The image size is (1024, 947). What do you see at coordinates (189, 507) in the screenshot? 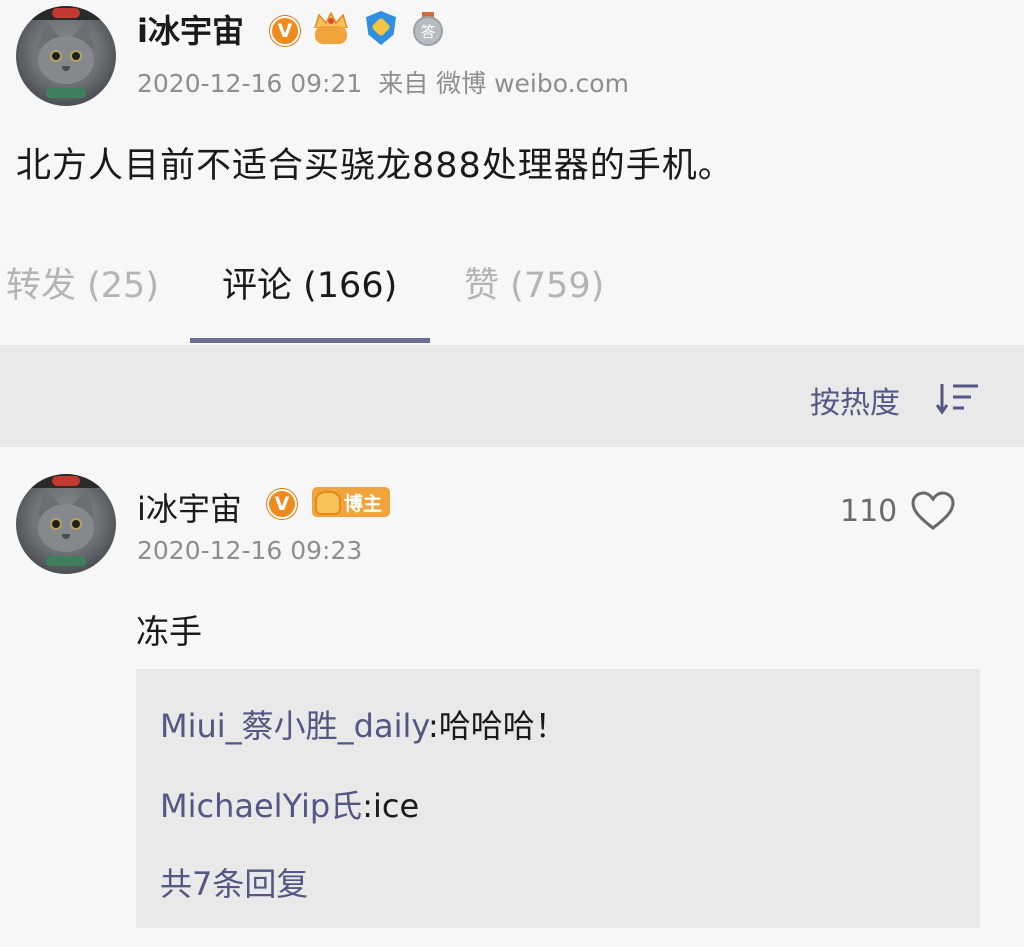
I see `comment-author-name: i冰宇宙` at bounding box center [189, 507].